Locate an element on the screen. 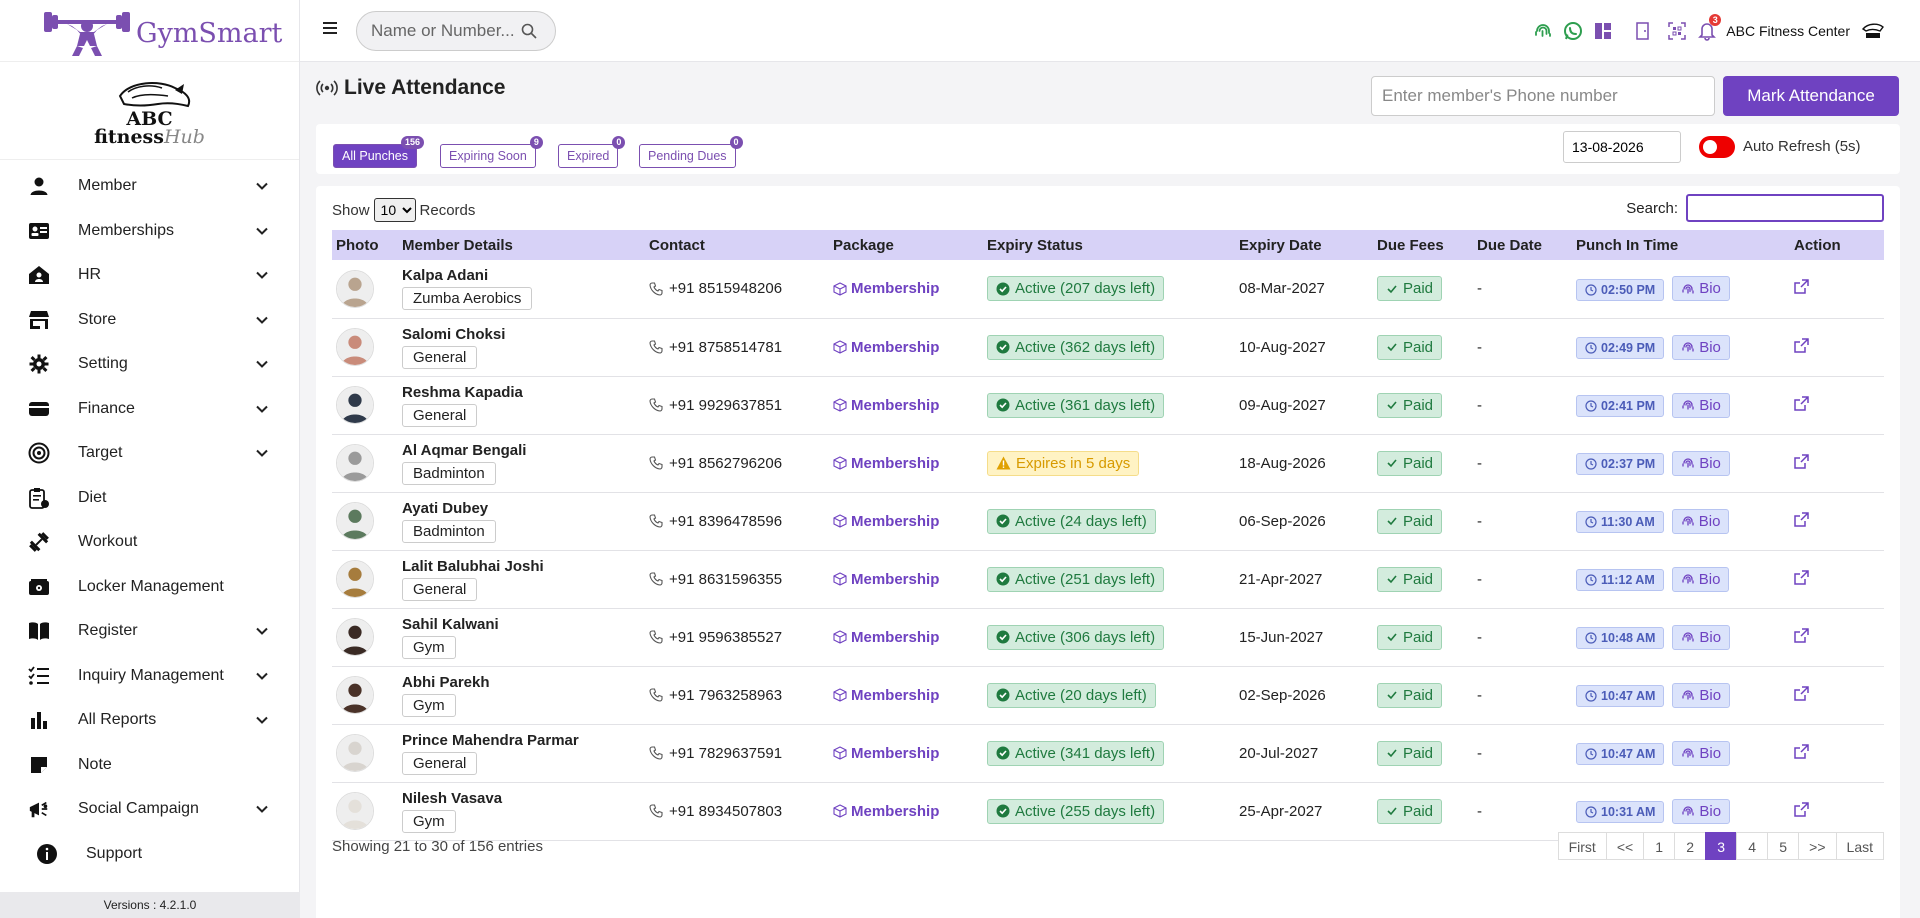  sidebar-item-finance: Finance is located at coordinates (149, 409).